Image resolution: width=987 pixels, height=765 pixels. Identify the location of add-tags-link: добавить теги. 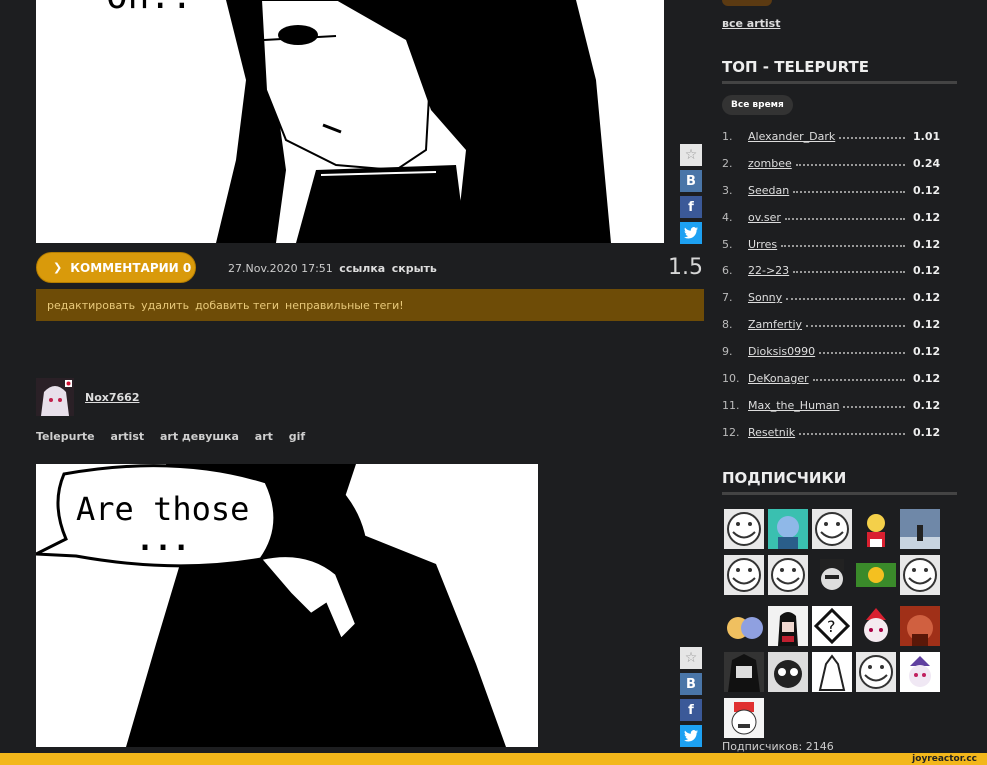
(237, 305).